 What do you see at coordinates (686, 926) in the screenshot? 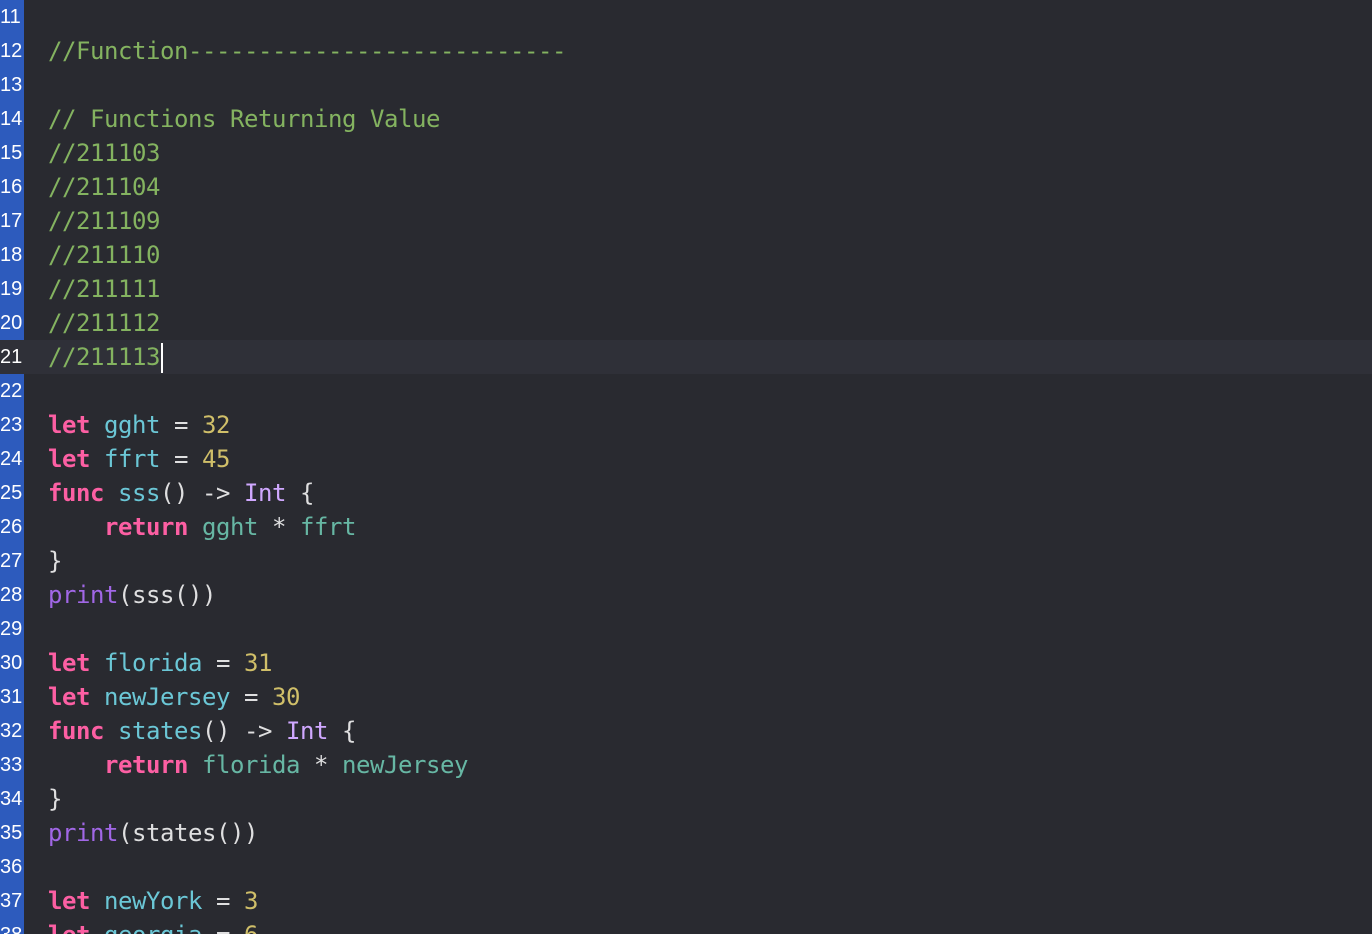
I see `code-line: 38 let georgia = 6` at bounding box center [686, 926].